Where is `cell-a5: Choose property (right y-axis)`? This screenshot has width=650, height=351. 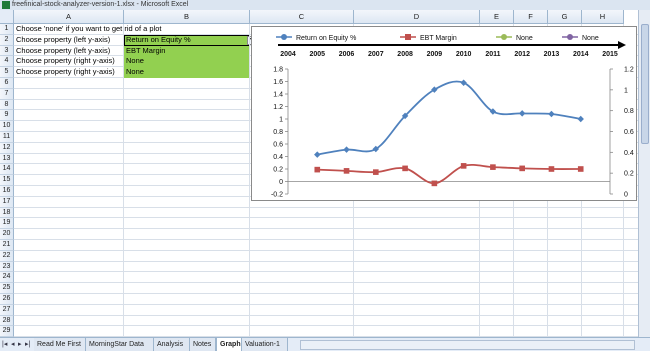 cell-a5: Choose property (right y-axis) is located at coordinates (69, 72).